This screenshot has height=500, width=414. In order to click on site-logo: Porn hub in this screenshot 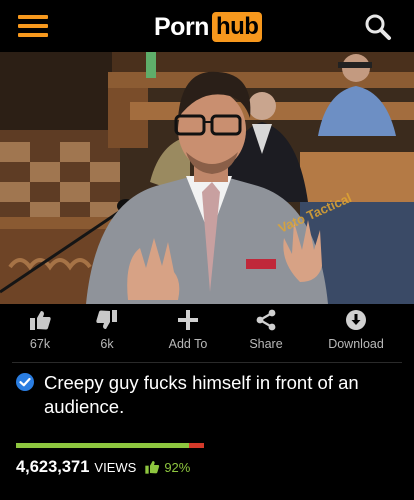, I will do `click(208, 27)`.